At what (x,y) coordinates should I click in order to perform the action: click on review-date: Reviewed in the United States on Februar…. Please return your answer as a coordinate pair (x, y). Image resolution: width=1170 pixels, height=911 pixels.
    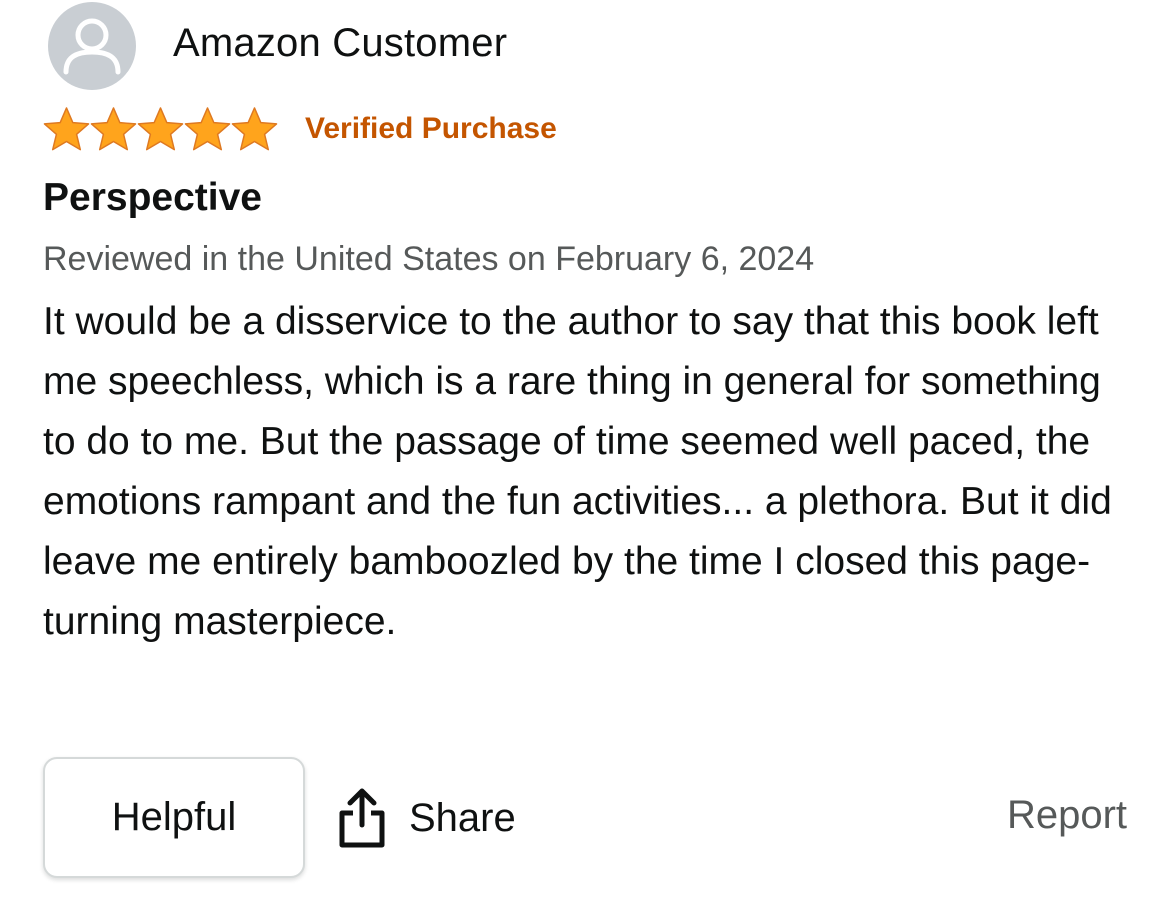
    Looking at the image, I should click on (429, 259).